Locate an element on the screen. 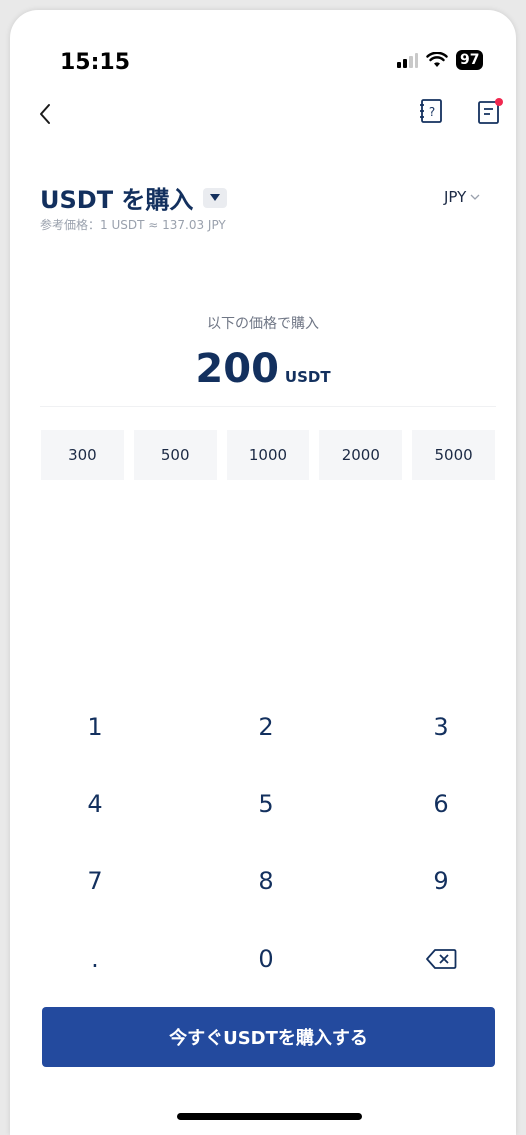  currency-label: JPY is located at coordinates (455, 197).